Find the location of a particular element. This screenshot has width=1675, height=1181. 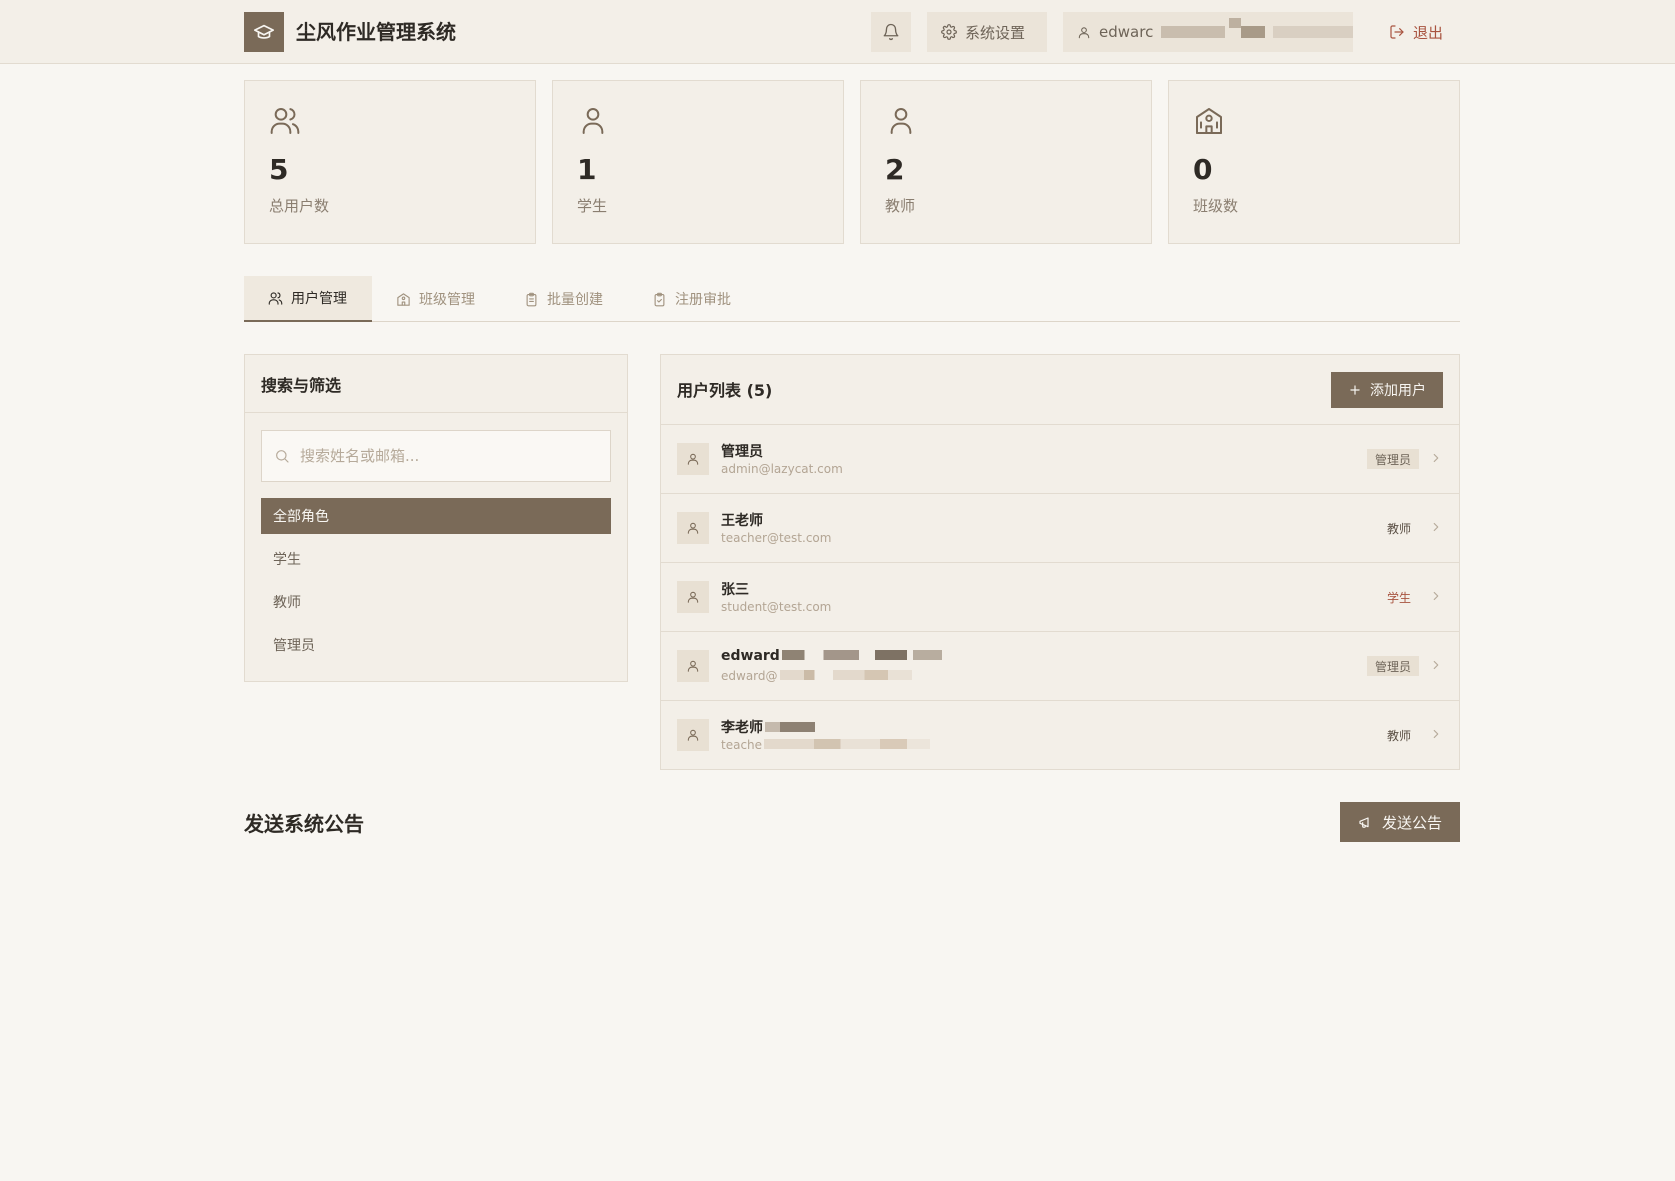

user-email: teacher@test.com is located at coordinates (776, 538).